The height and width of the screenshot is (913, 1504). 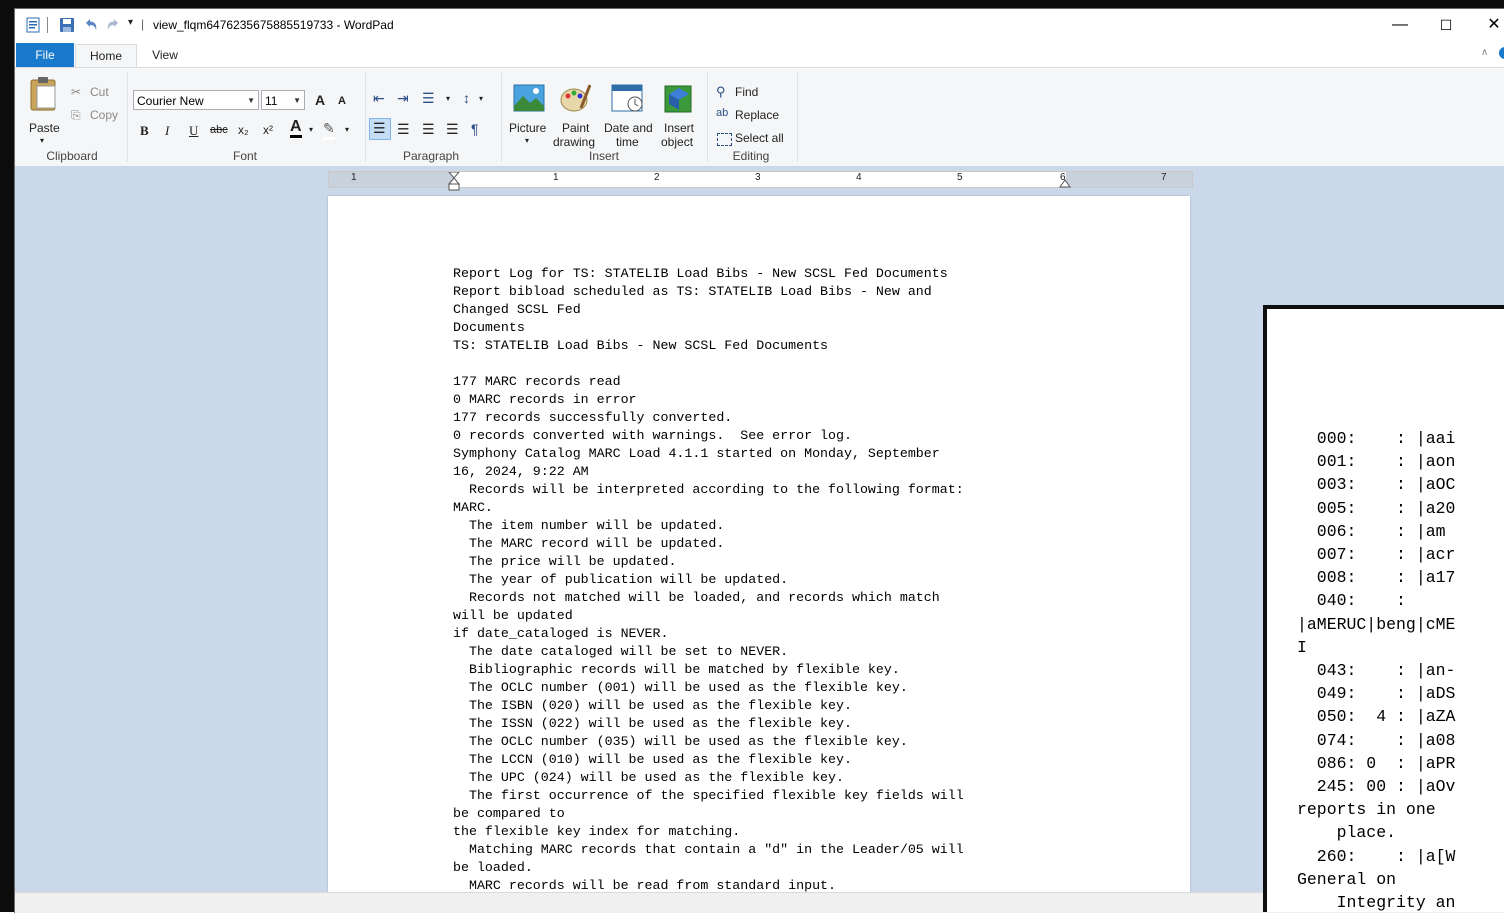 What do you see at coordinates (452, 129) in the screenshot?
I see `justify-icon: ☰` at bounding box center [452, 129].